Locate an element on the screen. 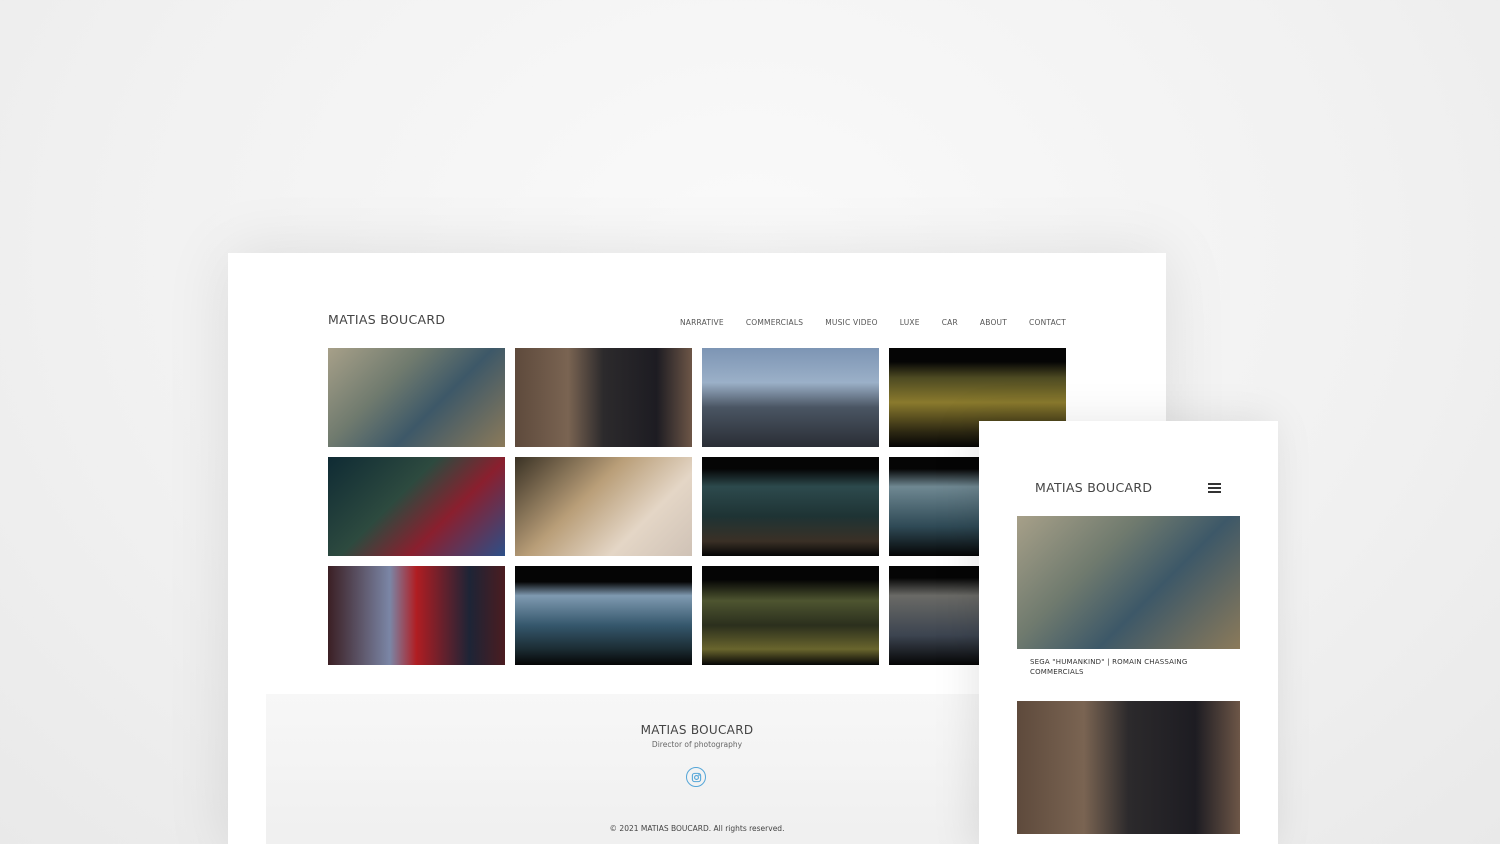  project-thumbnail-underwater-manta is located at coordinates (603, 615).